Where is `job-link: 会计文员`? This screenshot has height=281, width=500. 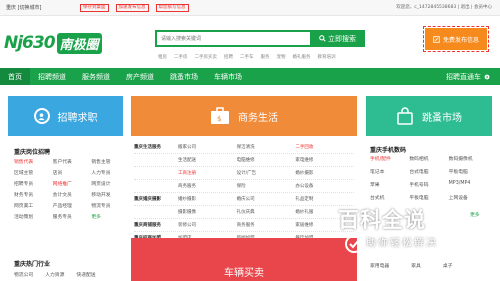 job-link: 会计文员 is located at coordinates (70, 194).